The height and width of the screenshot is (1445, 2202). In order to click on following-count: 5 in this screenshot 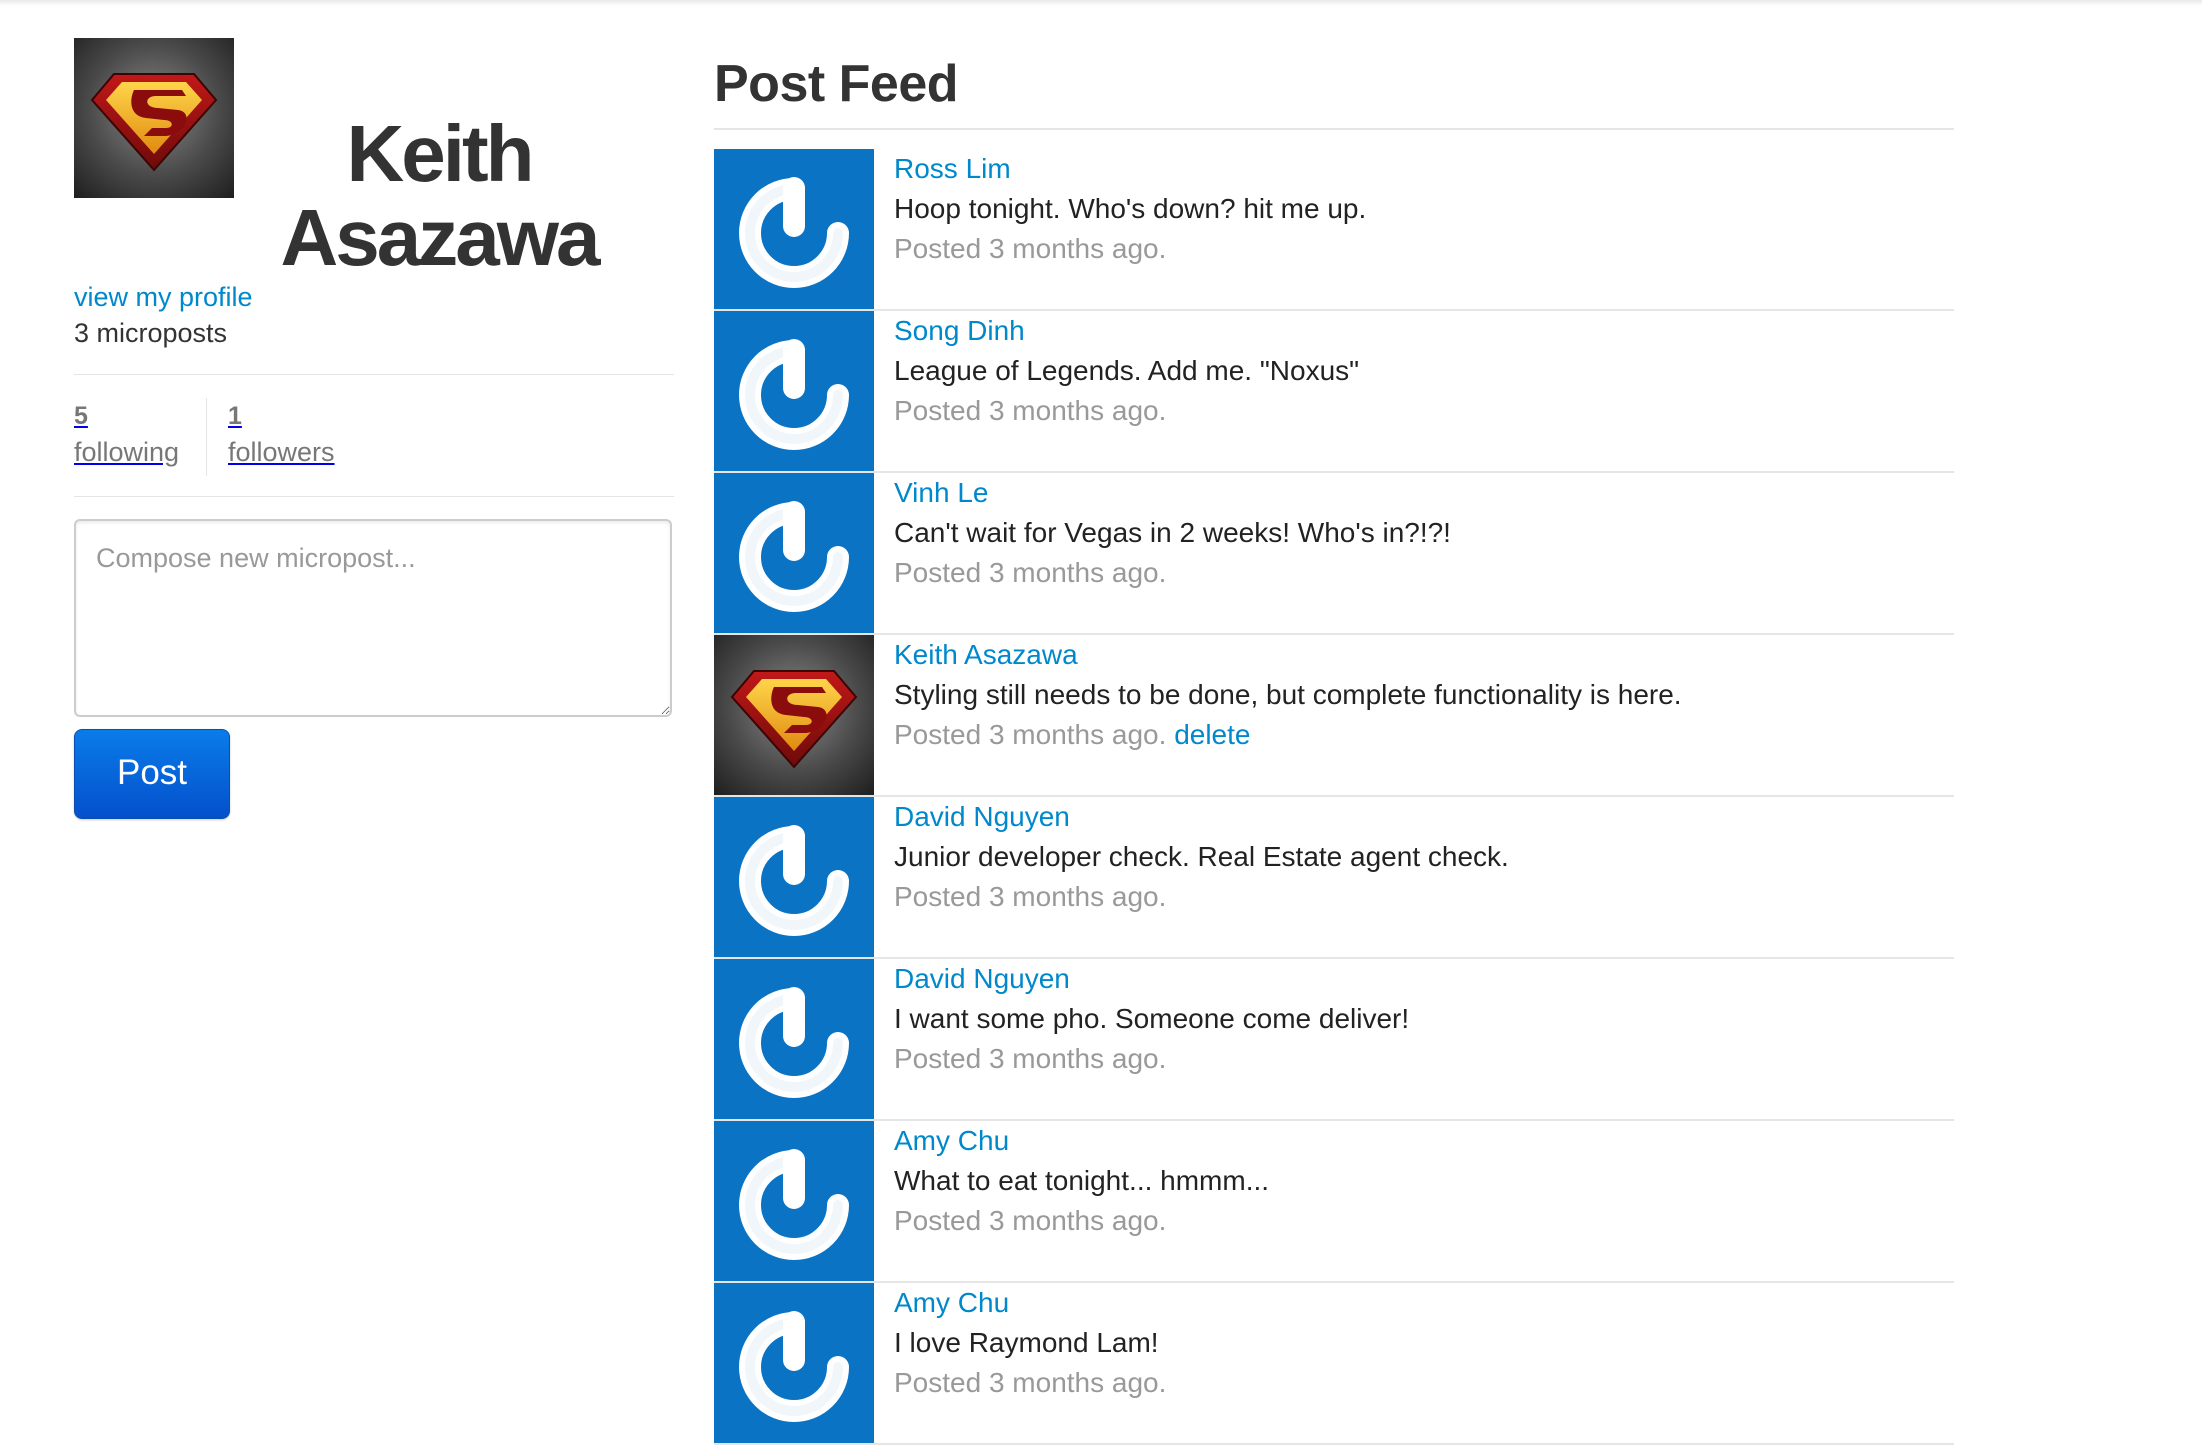, I will do `click(81, 416)`.